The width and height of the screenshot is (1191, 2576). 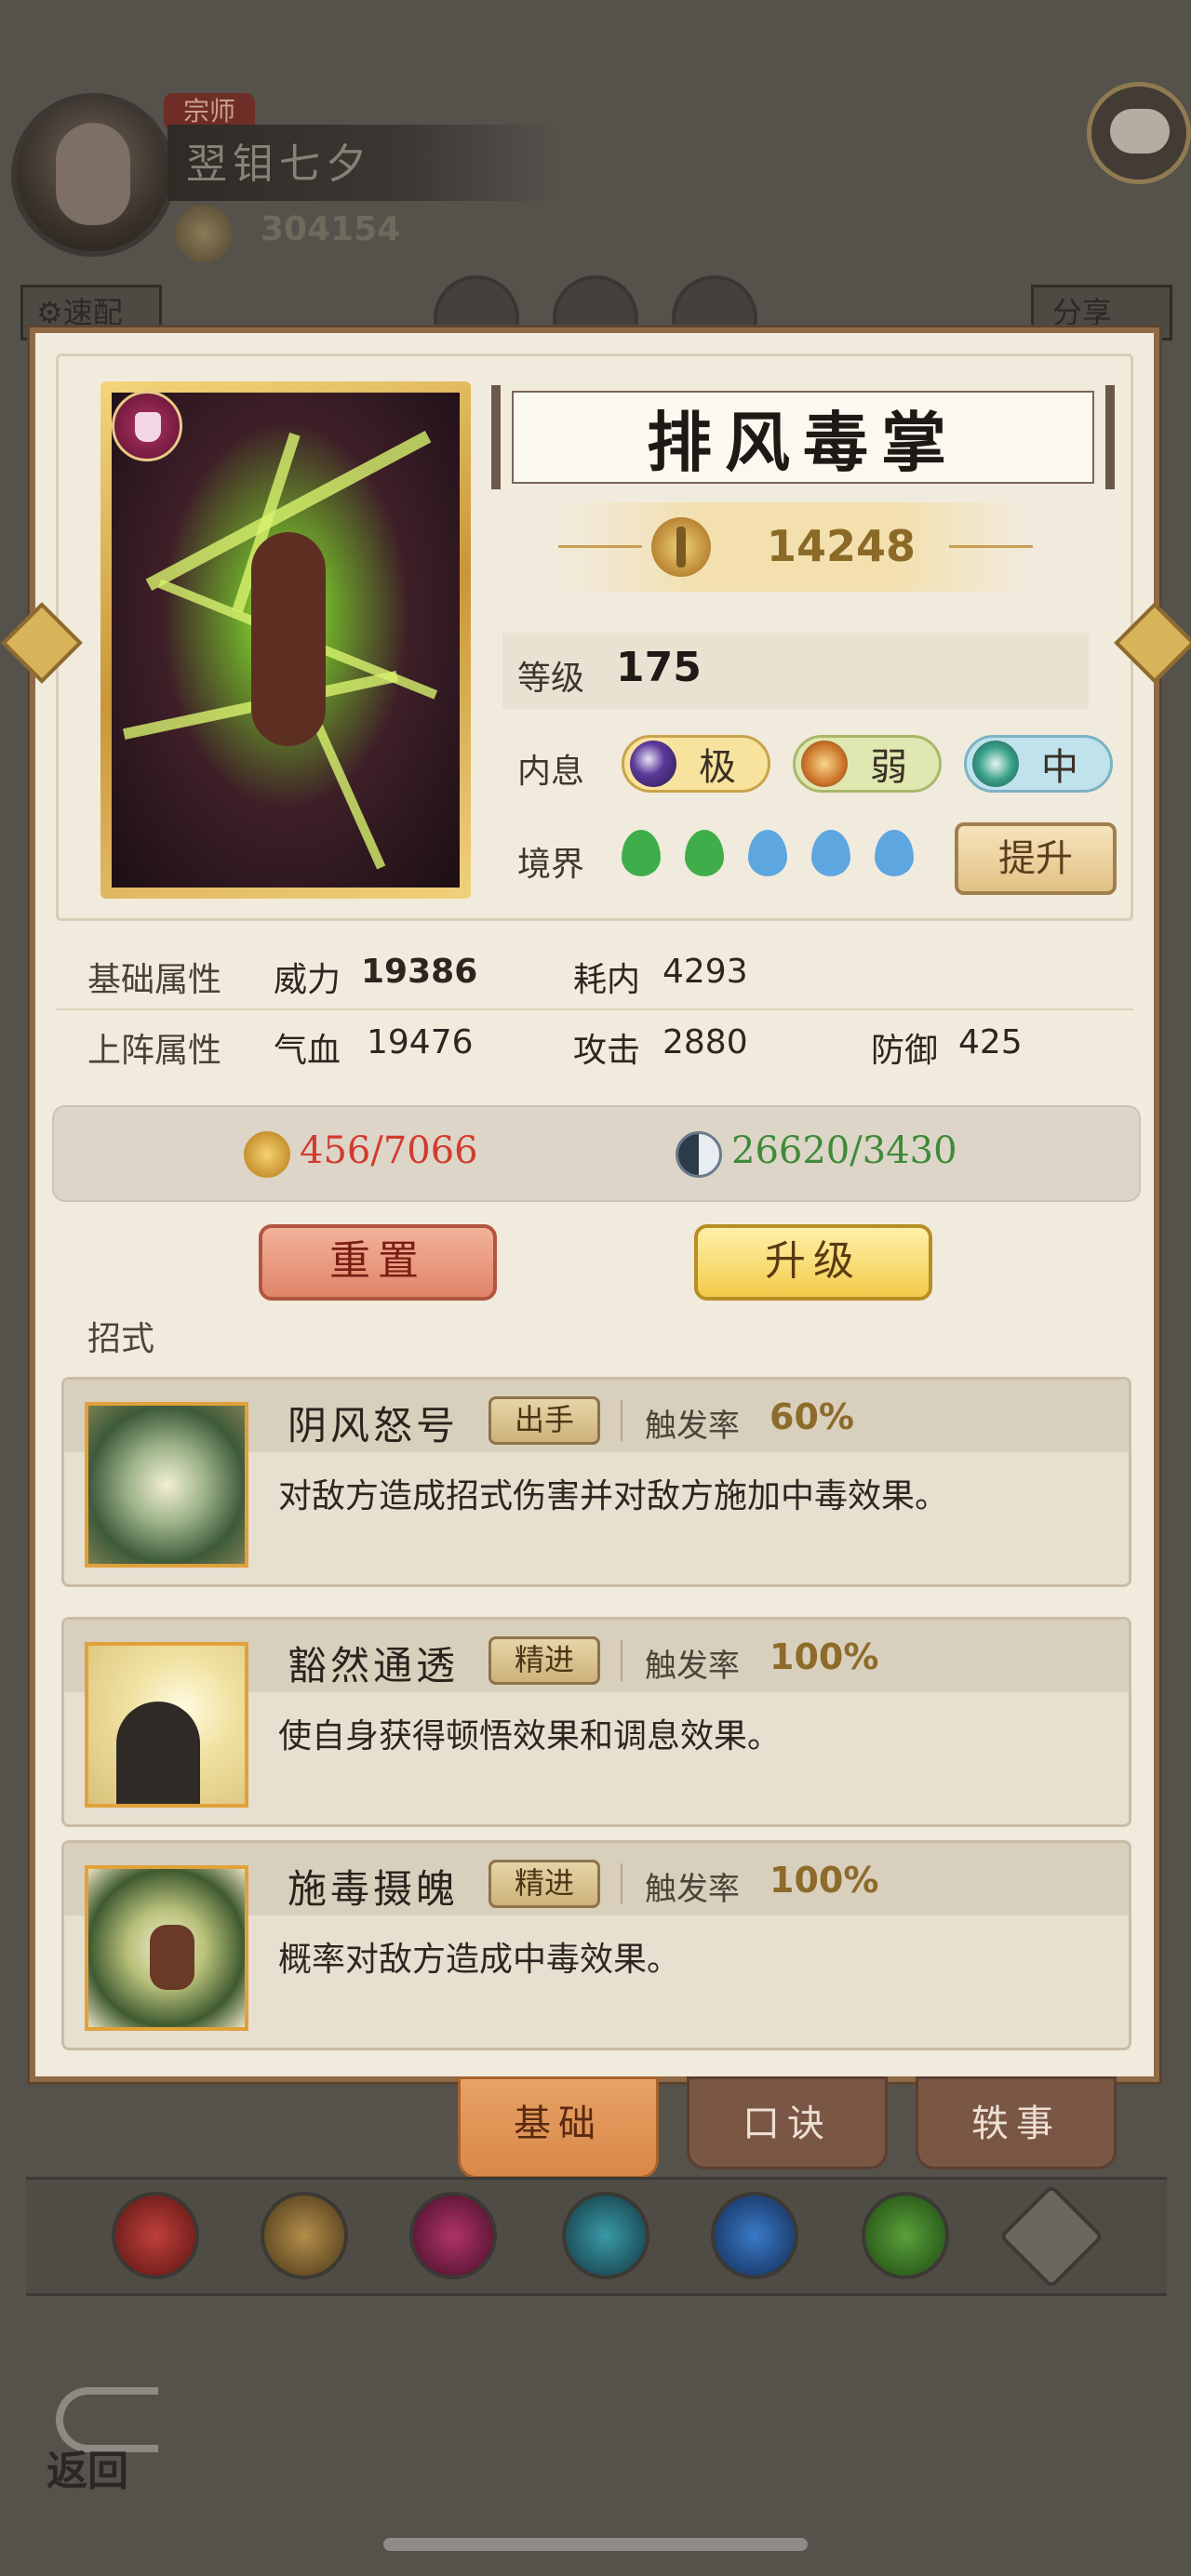 I want to click on tab-anecdote: 轶事, so click(x=1016, y=2122).